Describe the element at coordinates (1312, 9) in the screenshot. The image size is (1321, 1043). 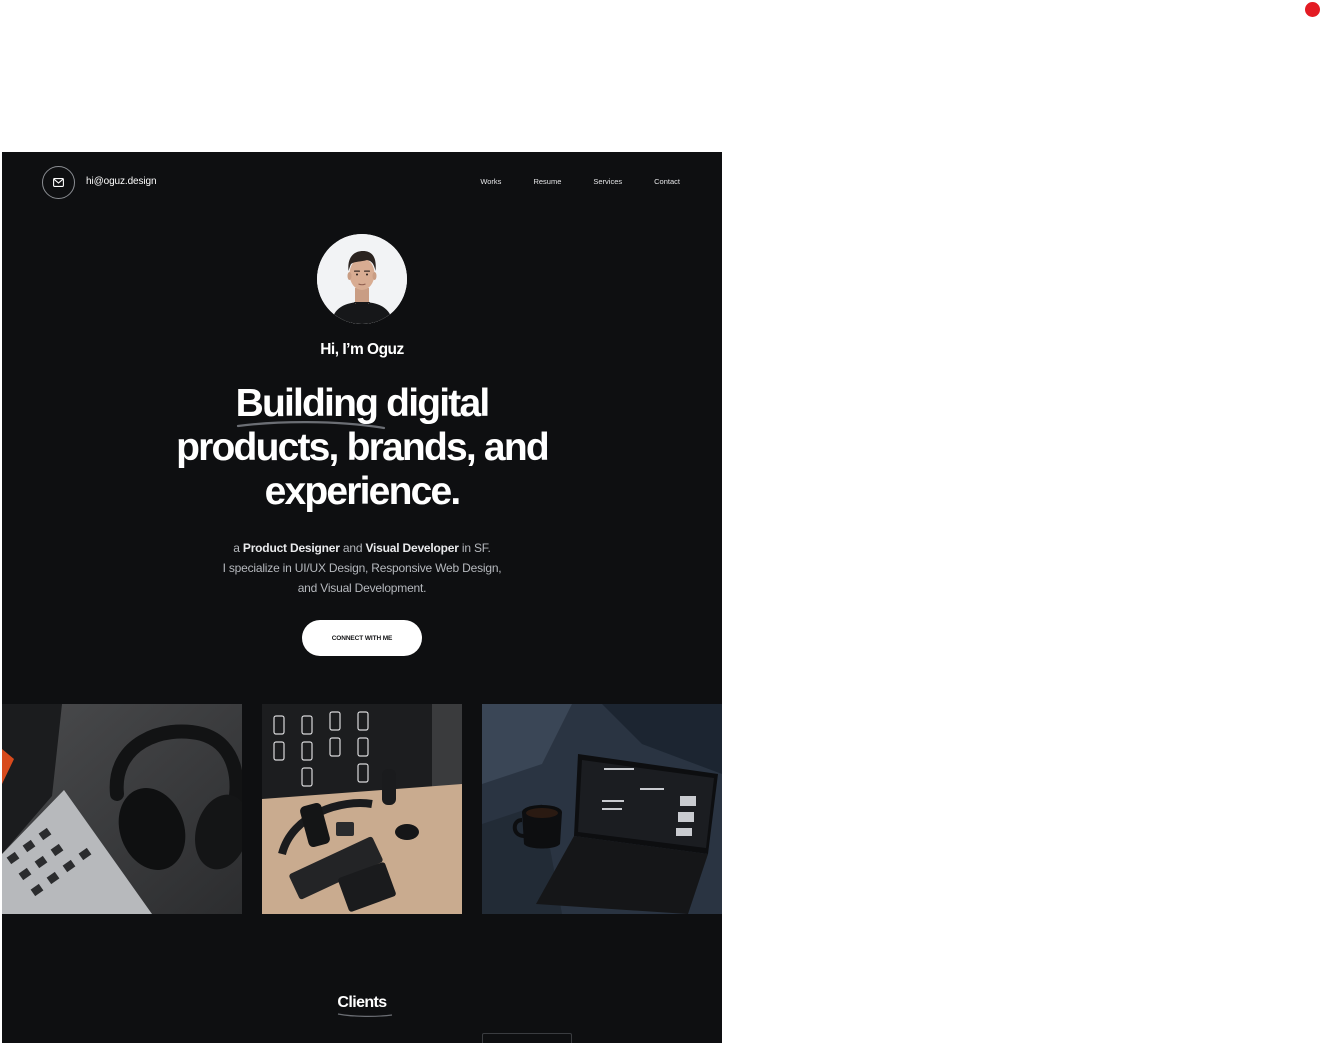
I see `recording-indicator` at that location.